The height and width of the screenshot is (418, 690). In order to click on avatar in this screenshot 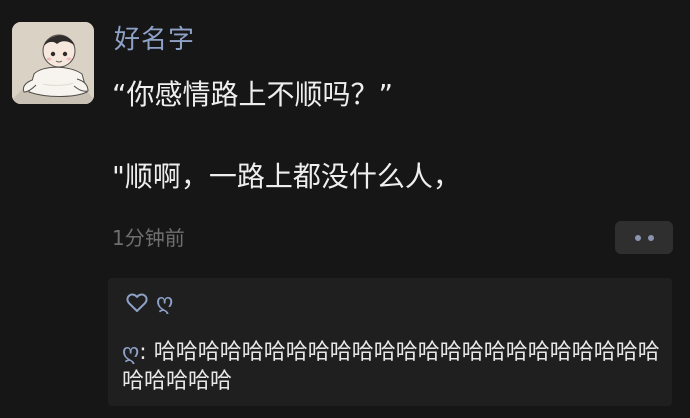, I will do `click(53, 63)`.